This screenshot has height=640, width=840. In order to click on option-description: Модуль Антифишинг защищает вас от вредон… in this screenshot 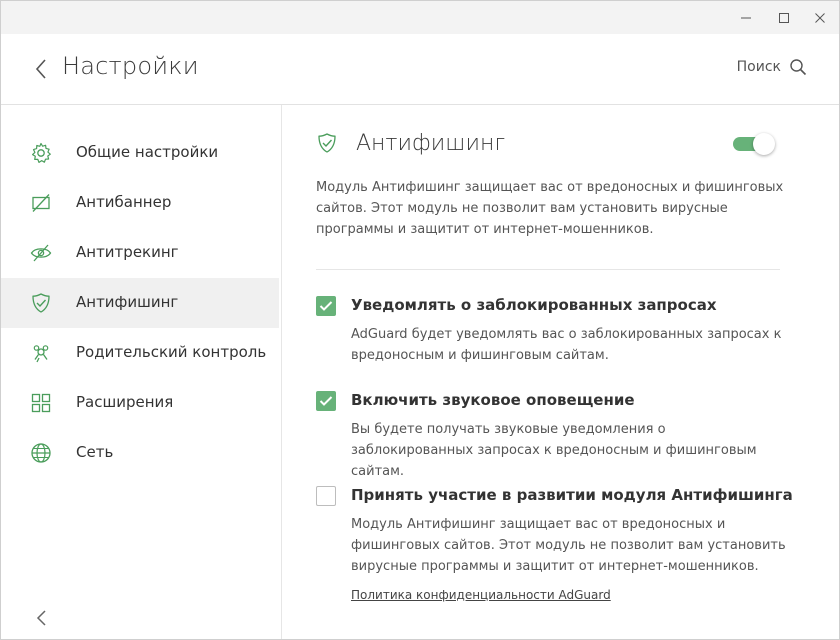, I will do `click(568, 545)`.